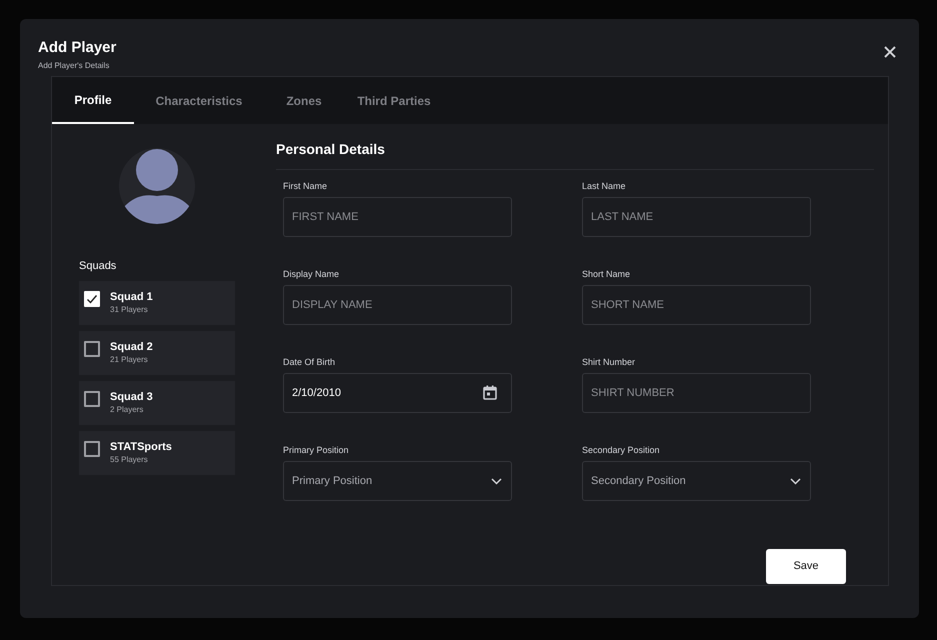  Describe the element at coordinates (129, 310) in the screenshot. I see `player-count: 31 Players` at that location.